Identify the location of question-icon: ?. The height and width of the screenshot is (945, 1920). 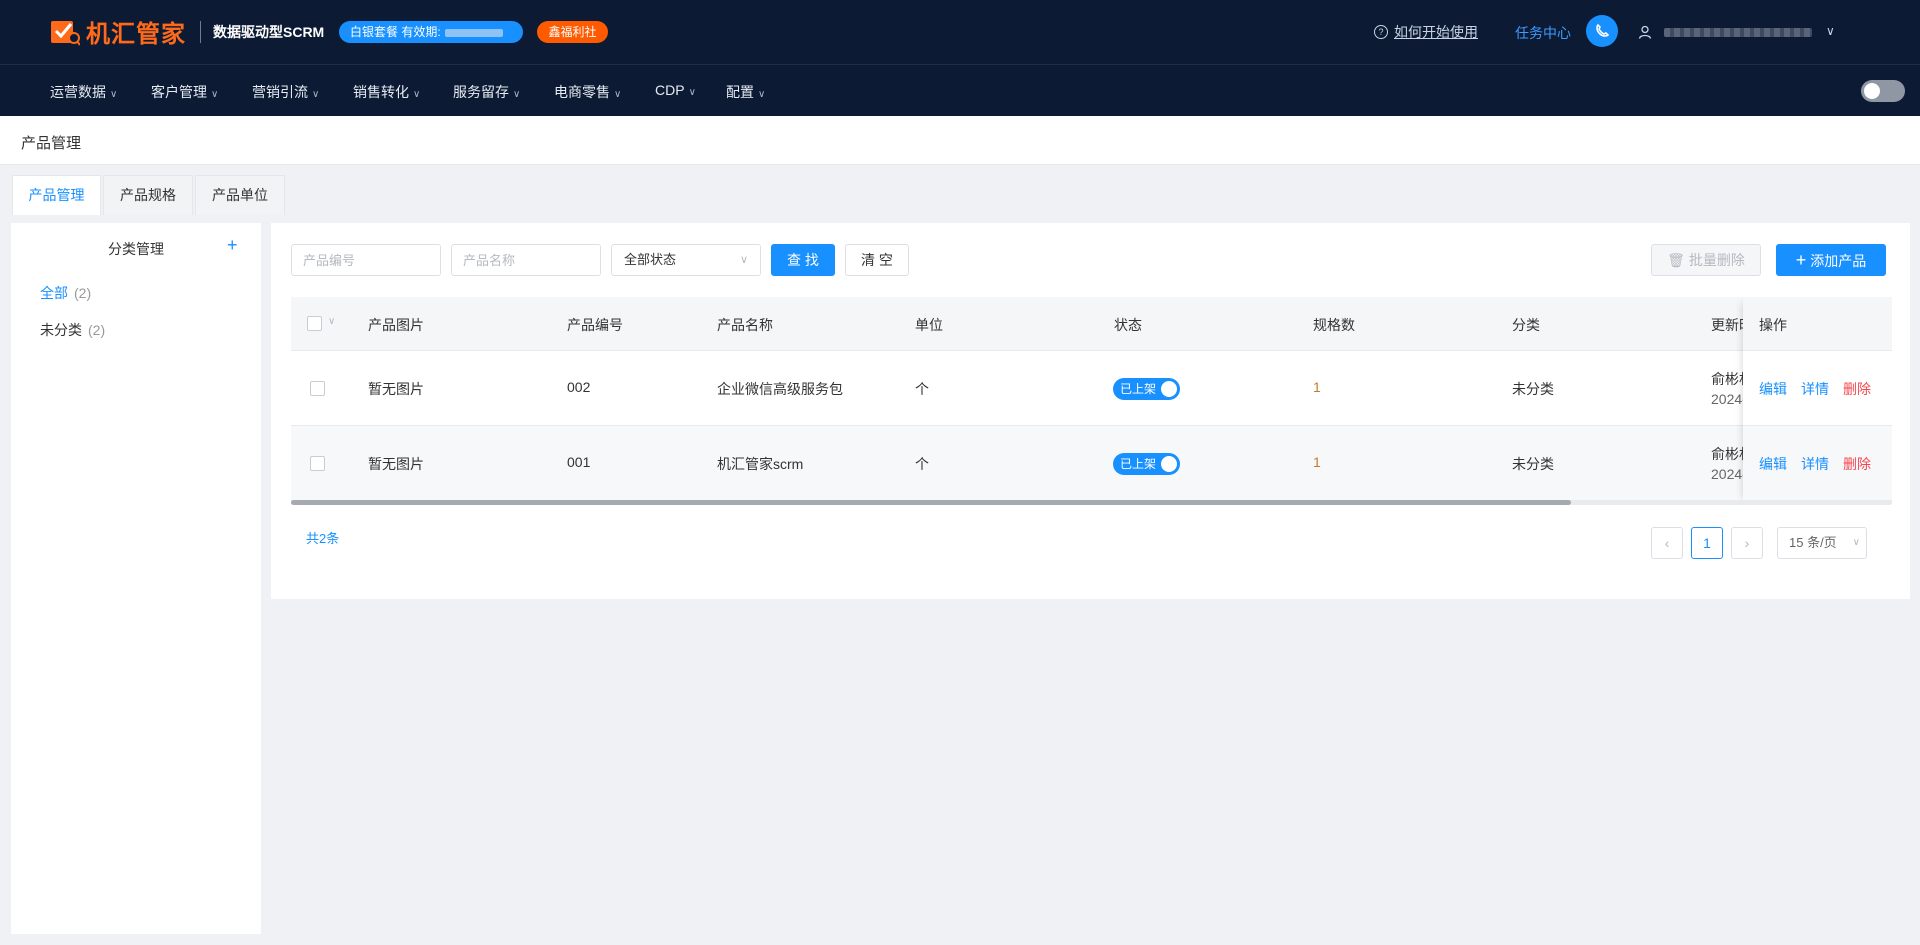
(1381, 32).